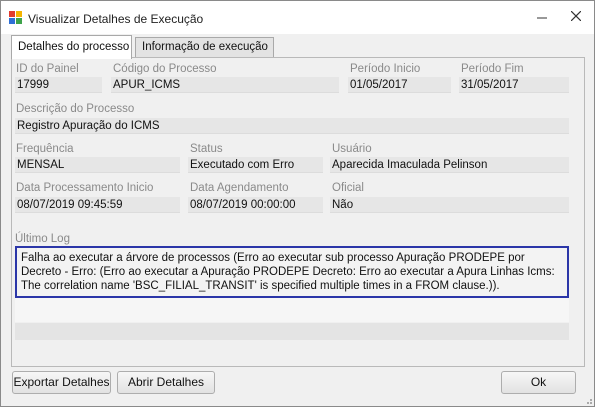 The height and width of the screenshot is (407, 595). Describe the element at coordinates (449, 165) in the screenshot. I see `usuario-value: Aparecida Imaculada Pelinson` at that location.